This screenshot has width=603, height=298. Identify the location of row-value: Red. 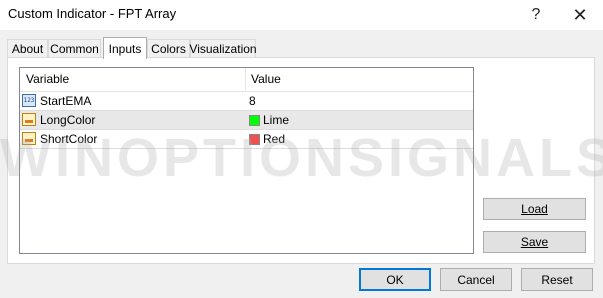
(267, 139).